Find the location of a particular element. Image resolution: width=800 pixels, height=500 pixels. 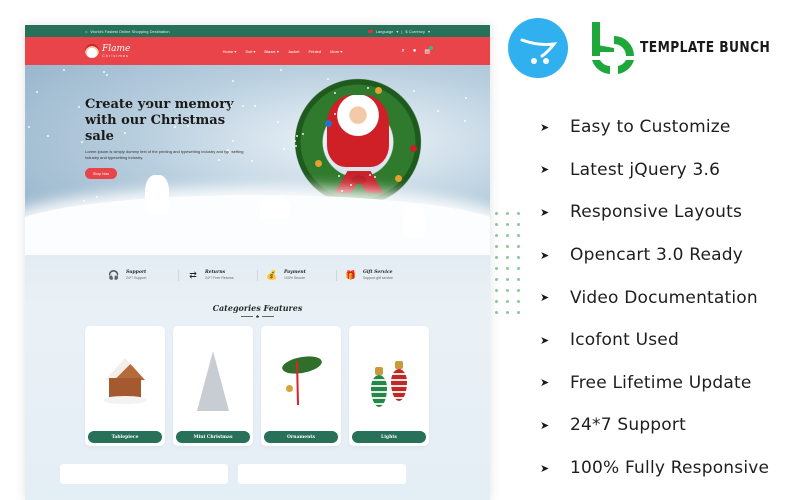

category-button: Tablepiece is located at coordinates (125, 437).